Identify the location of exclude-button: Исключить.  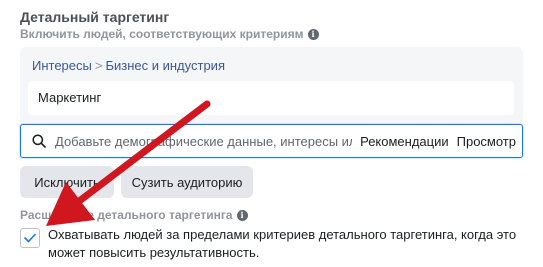
(67, 182).